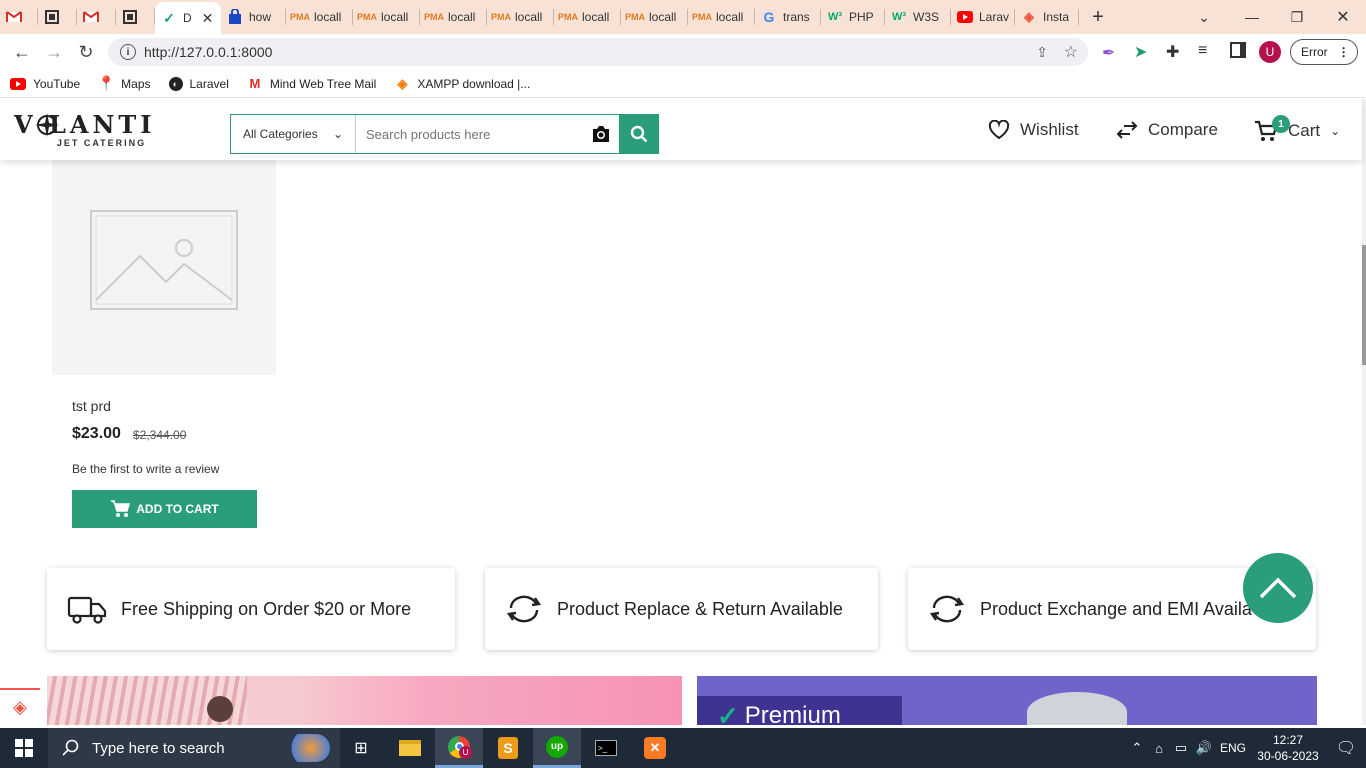  Describe the element at coordinates (1183, 129) in the screenshot. I see `compare-label: Compare` at that location.